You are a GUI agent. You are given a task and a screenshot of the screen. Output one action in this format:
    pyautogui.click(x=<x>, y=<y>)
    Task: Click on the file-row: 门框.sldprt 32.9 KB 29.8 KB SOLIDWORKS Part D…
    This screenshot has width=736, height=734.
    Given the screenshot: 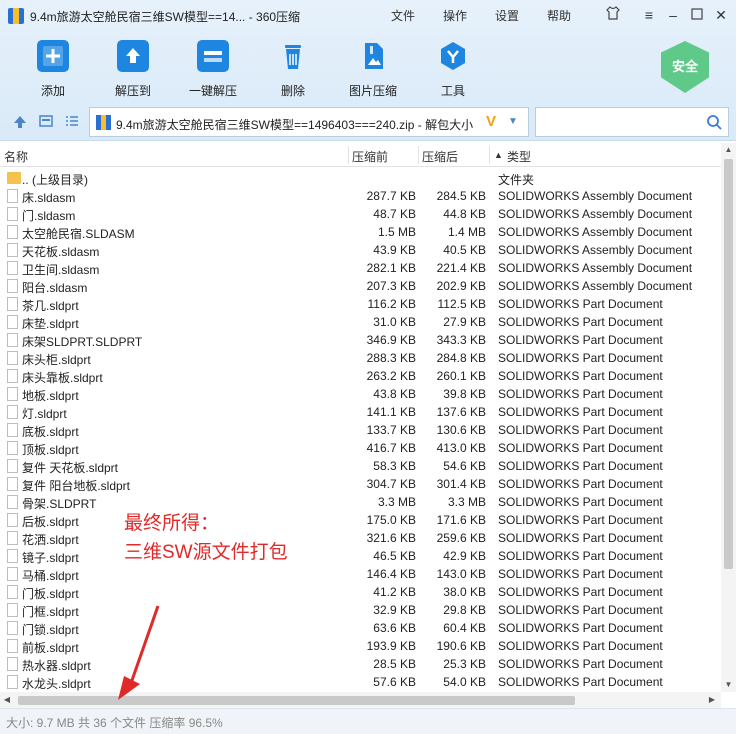 What is the action you would take?
    pyautogui.click(x=360, y=610)
    